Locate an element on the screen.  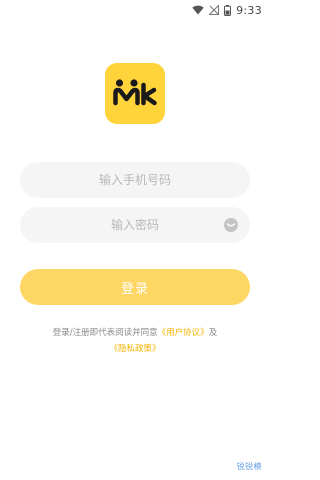
password-field is located at coordinates (135, 225).